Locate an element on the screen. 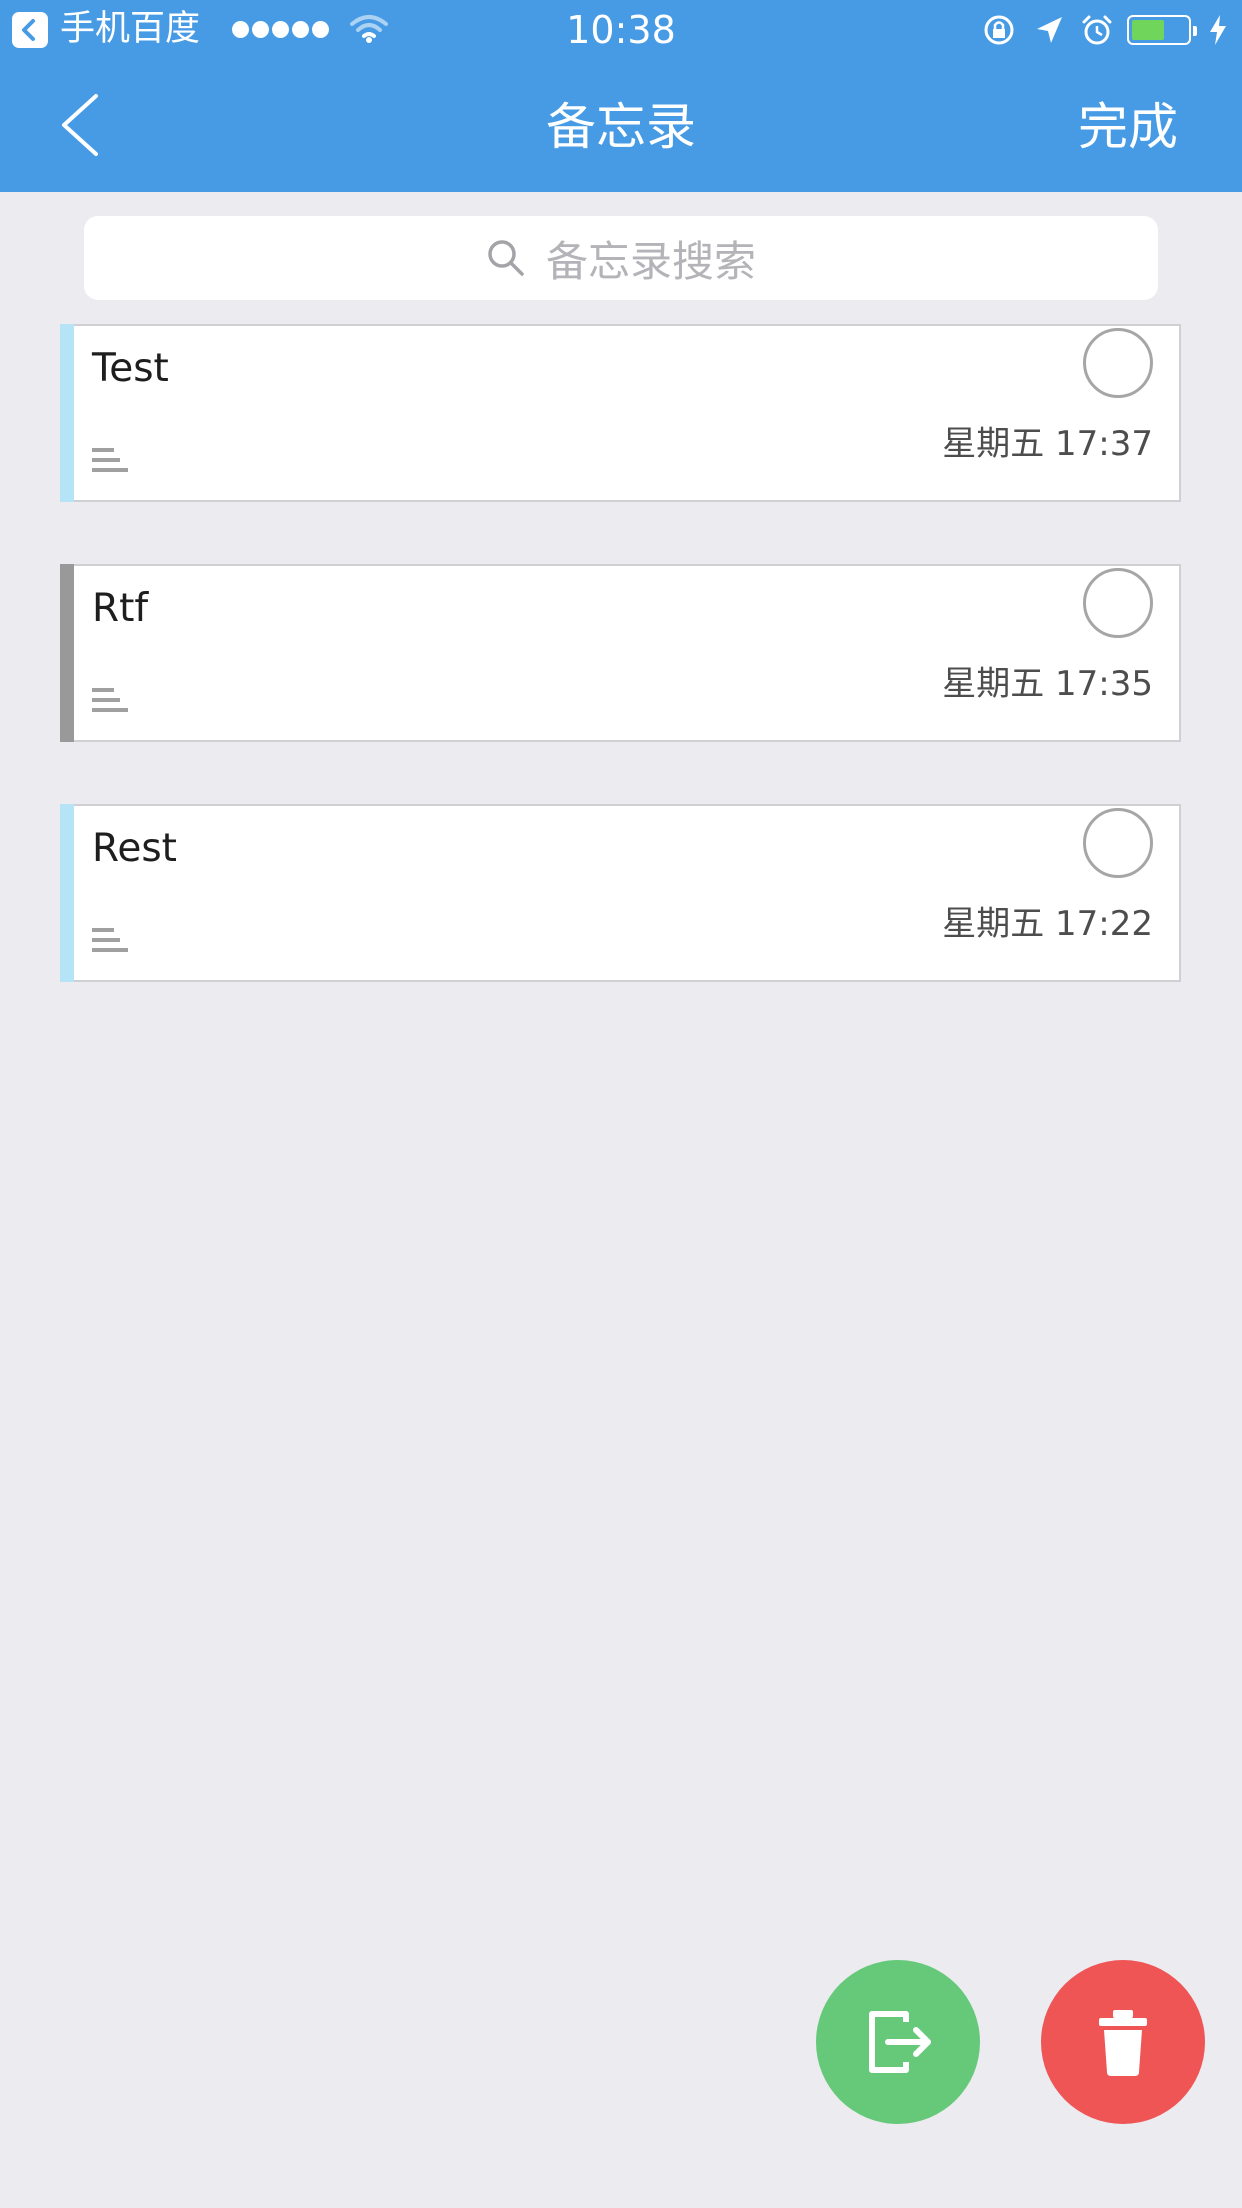 The image size is (1242, 2208). location-arrow-icon is located at coordinates (1049, 30).